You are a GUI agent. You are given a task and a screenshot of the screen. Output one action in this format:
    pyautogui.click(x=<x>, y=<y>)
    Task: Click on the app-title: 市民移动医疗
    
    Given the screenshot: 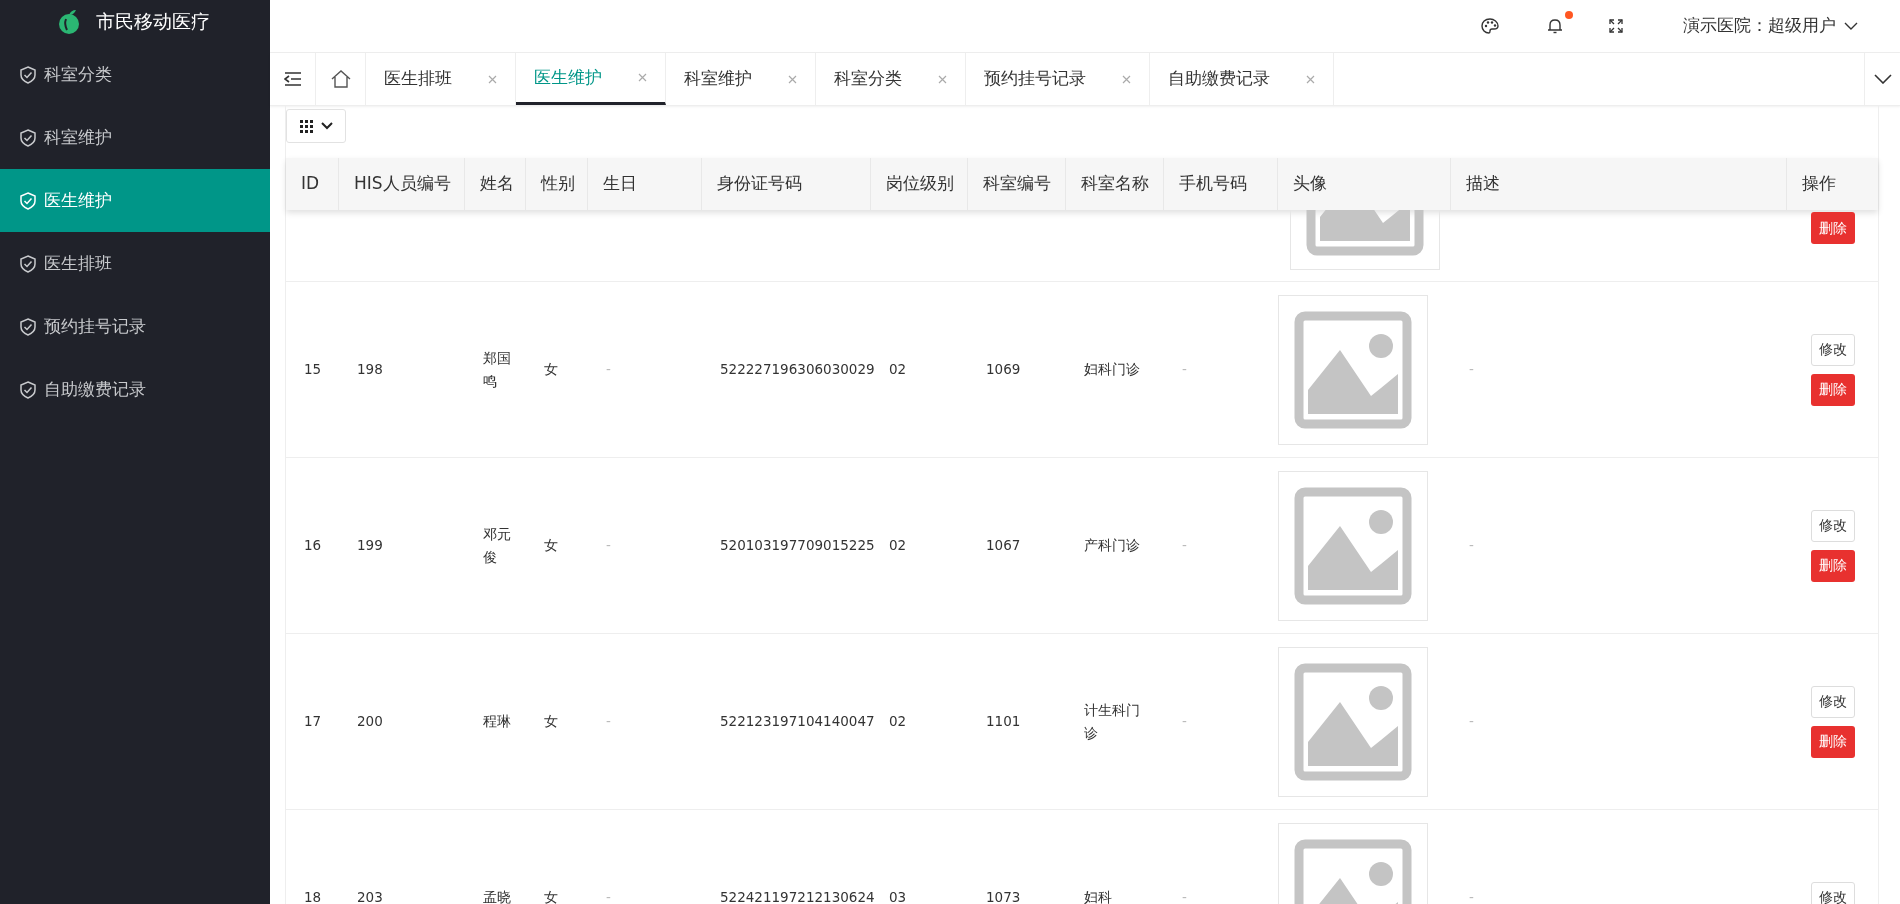 What is the action you would take?
    pyautogui.click(x=153, y=22)
    